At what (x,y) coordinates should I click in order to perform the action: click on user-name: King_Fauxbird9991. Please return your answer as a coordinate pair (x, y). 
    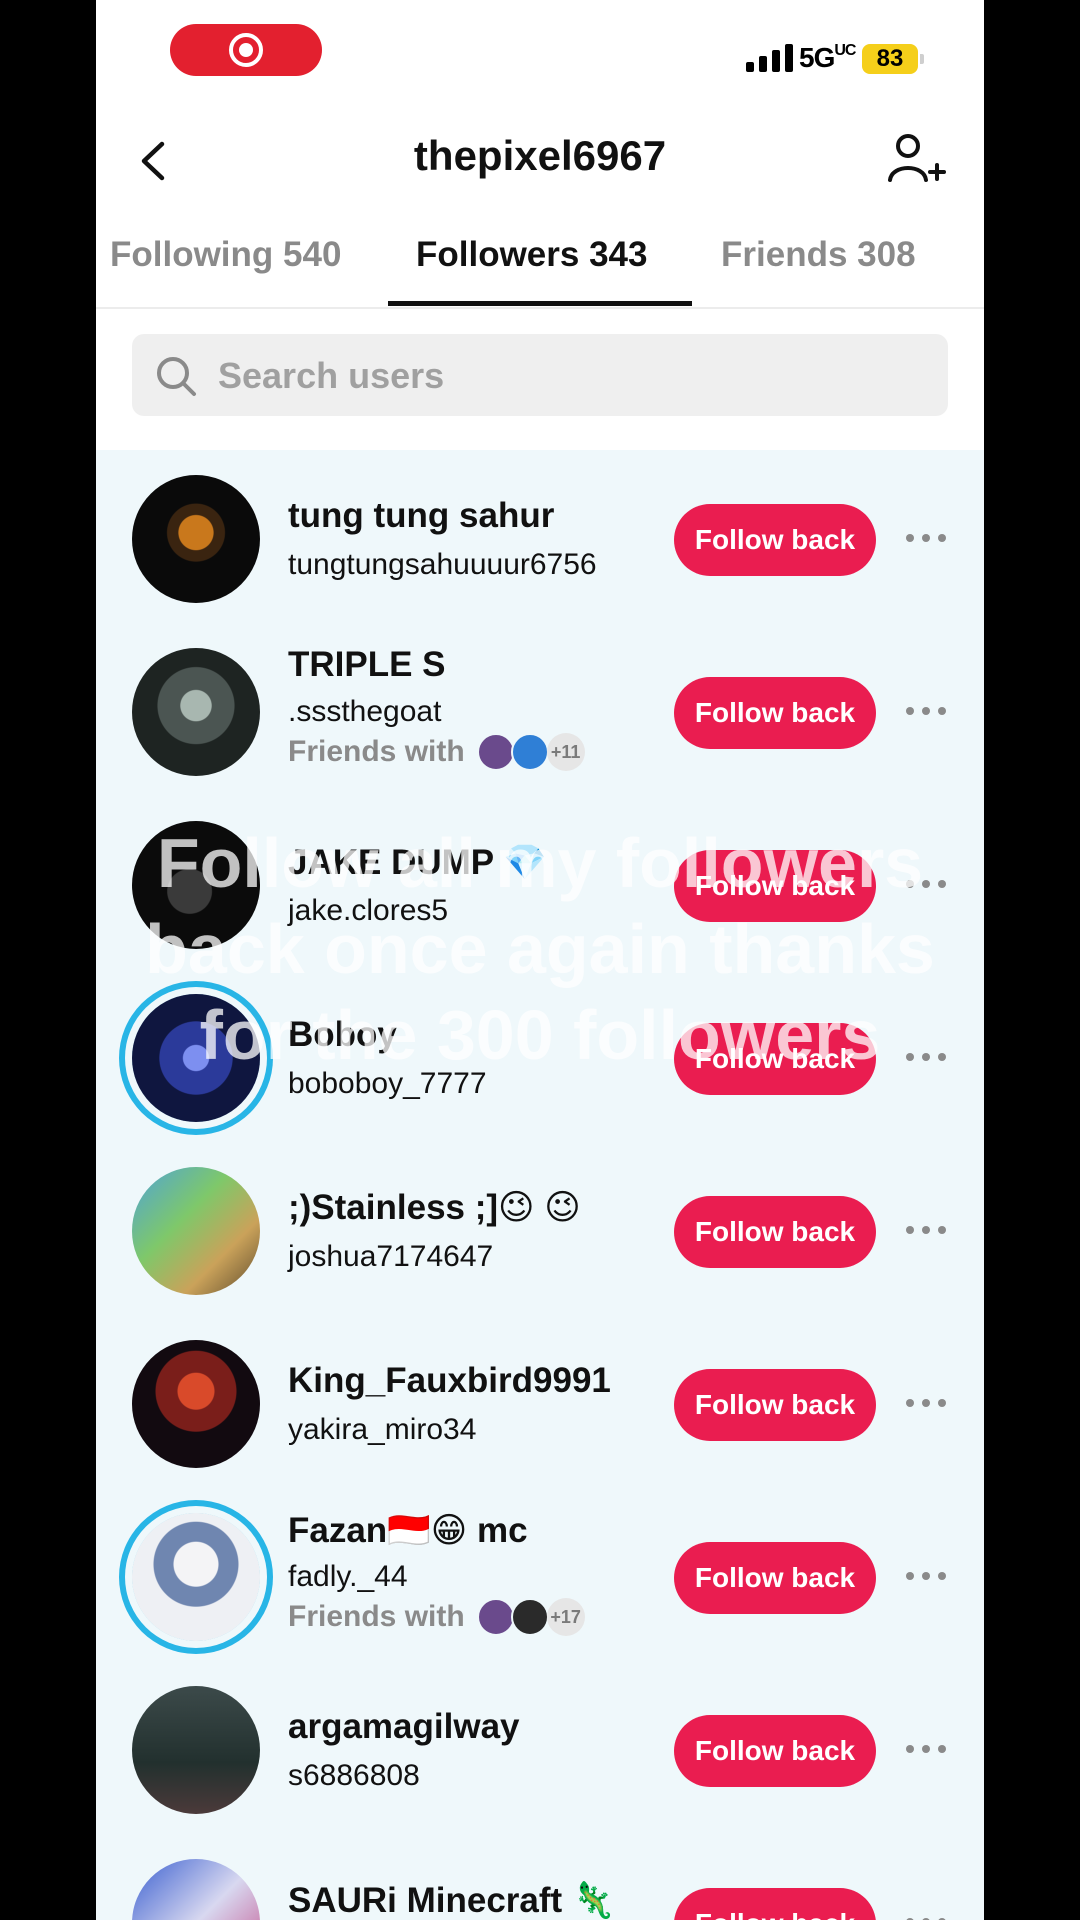
    Looking at the image, I should click on (449, 1380).